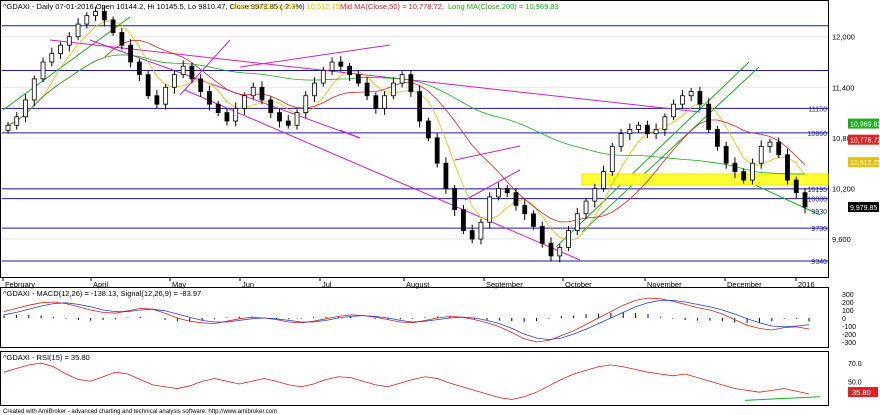 This screenshot has width=880, height=415. What do you see at coordinates (848, 311) in the screenshot?
I see `macd-tick-label: 100` at bounding box center [848, 311].